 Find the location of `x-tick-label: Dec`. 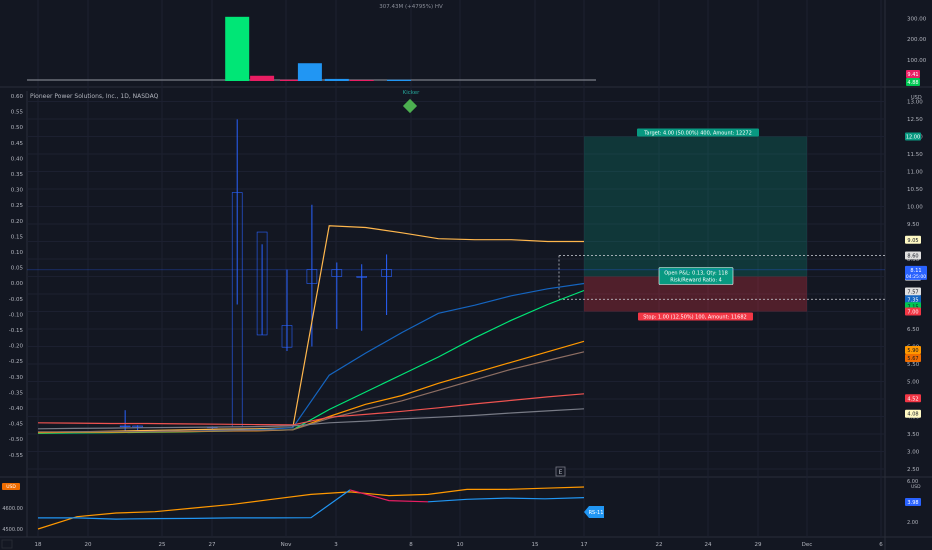

x-tick-label: Dec is located at coordinates (807, 545).